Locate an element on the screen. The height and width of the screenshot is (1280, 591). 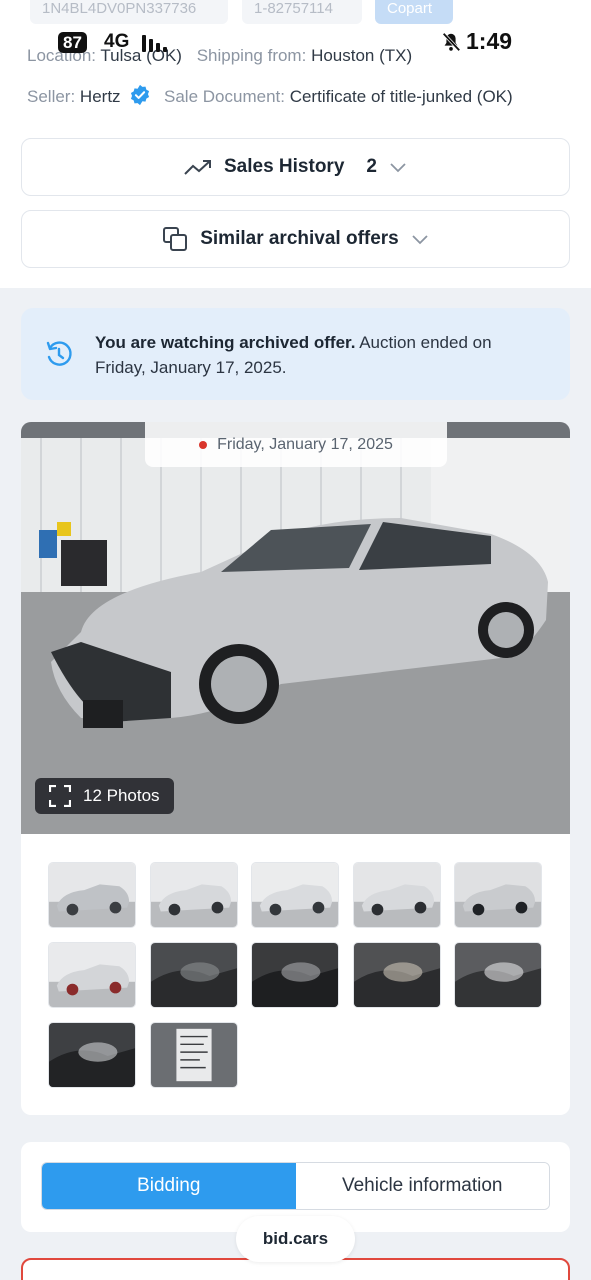
similar-offers-toggle: Similar archival offers is located at coordinates (295, 239).